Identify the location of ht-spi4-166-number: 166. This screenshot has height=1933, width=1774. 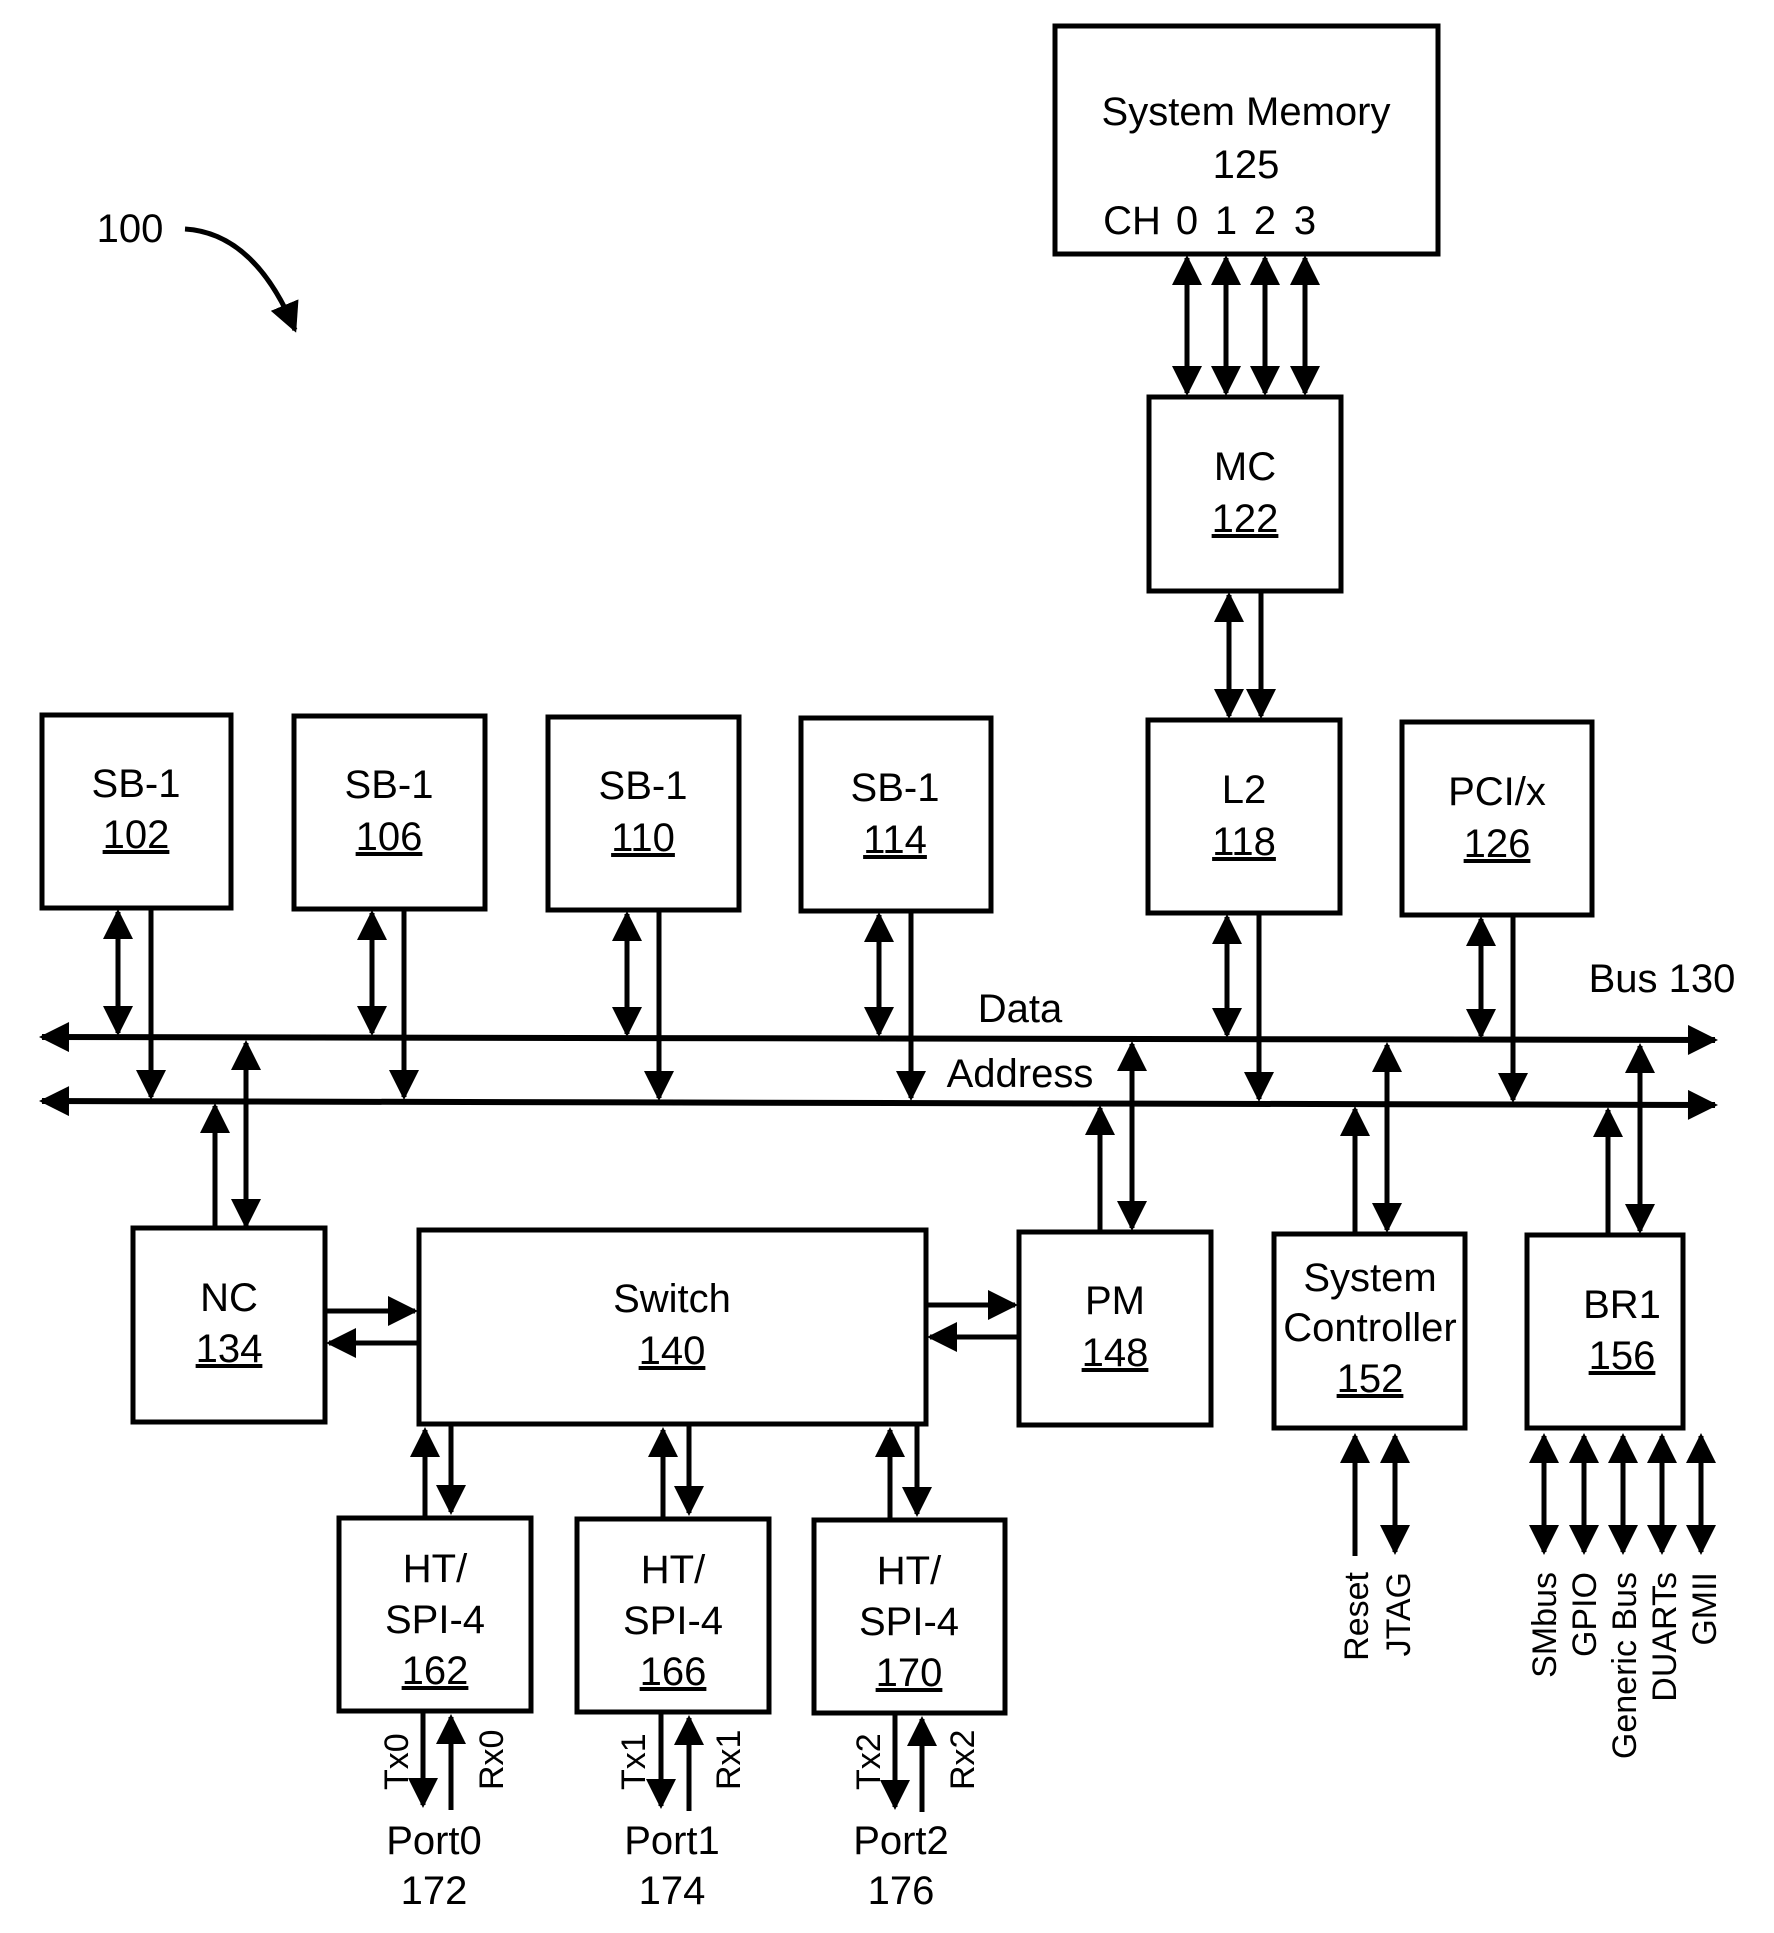
(673, 1672).